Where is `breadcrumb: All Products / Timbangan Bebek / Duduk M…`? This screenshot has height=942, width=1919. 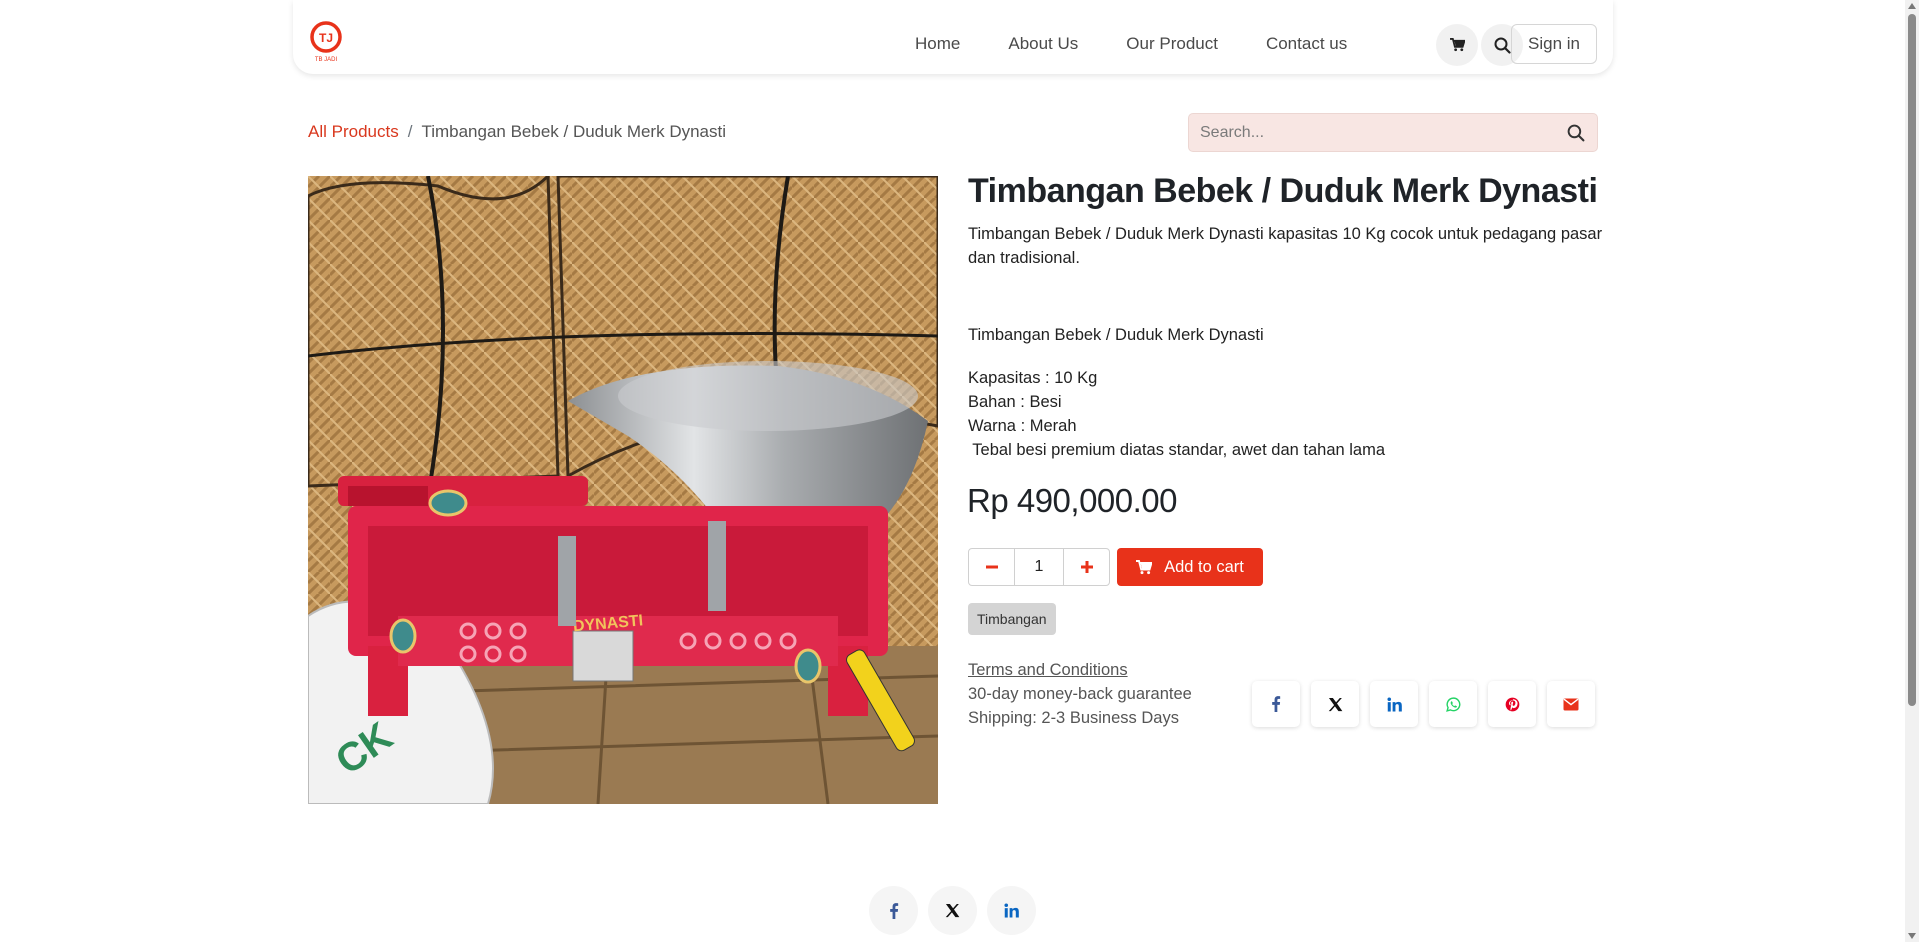 breadcrumb: All Products / Timbangan Bebek / Duduk M… is located at coordinates (517, 132).